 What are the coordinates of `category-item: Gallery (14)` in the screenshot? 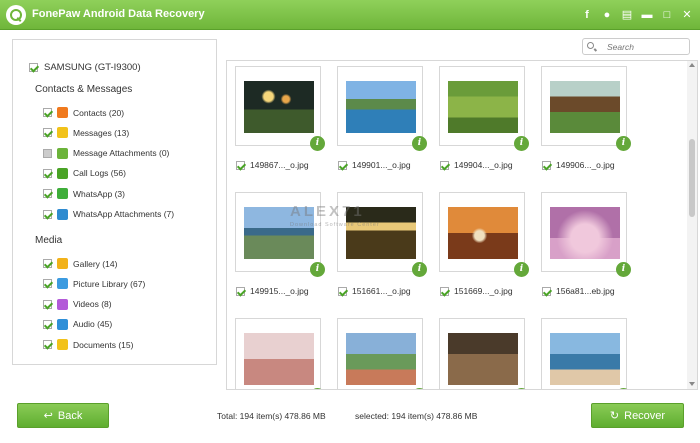 It's located at (80, 263).